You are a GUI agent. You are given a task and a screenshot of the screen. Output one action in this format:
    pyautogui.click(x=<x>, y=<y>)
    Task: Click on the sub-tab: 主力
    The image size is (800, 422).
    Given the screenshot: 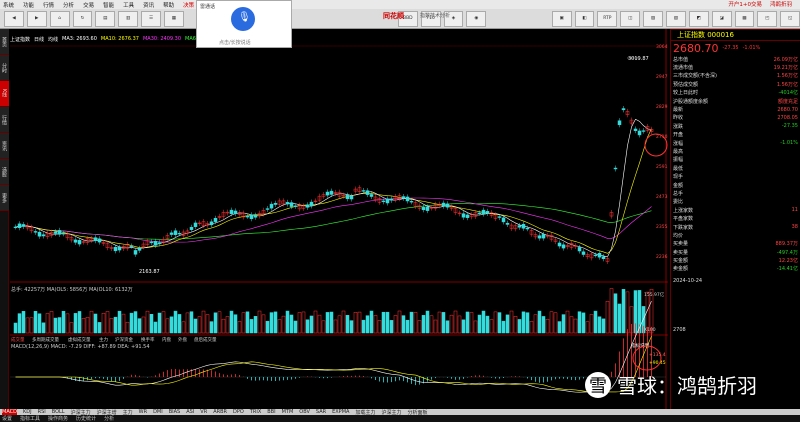 What is the action you would take?
    pyautogui.click(x=103, y=339)
    